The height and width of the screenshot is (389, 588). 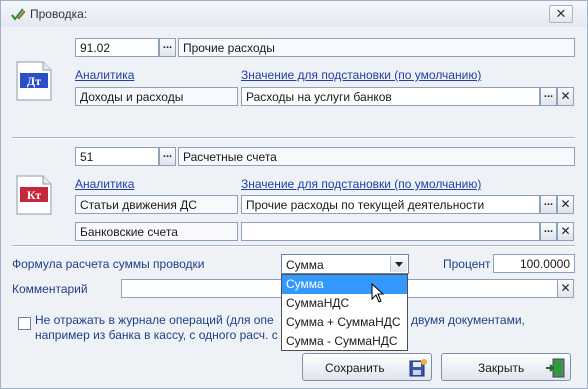 I want to click on credit-analytic-name-1: Статьи движения ДС, so click(x=138, y=205).